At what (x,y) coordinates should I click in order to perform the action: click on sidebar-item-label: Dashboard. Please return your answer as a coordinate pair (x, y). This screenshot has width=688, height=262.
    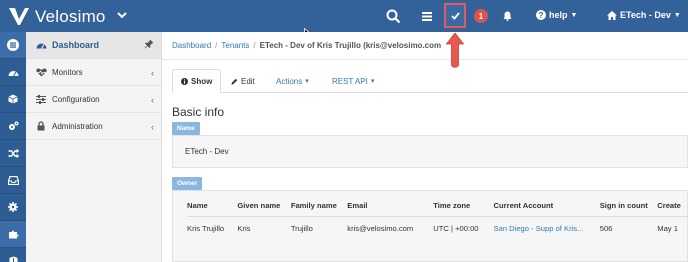
    Looking at the image, I should click on (76, 45).